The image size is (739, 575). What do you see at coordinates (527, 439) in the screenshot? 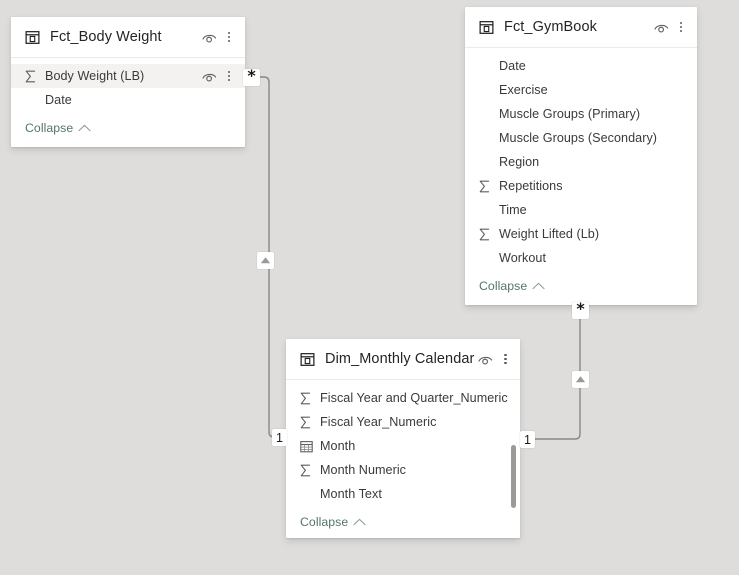
I see `cardinality-one-badge-gymbook: 1` at bounding box center [527, 439].